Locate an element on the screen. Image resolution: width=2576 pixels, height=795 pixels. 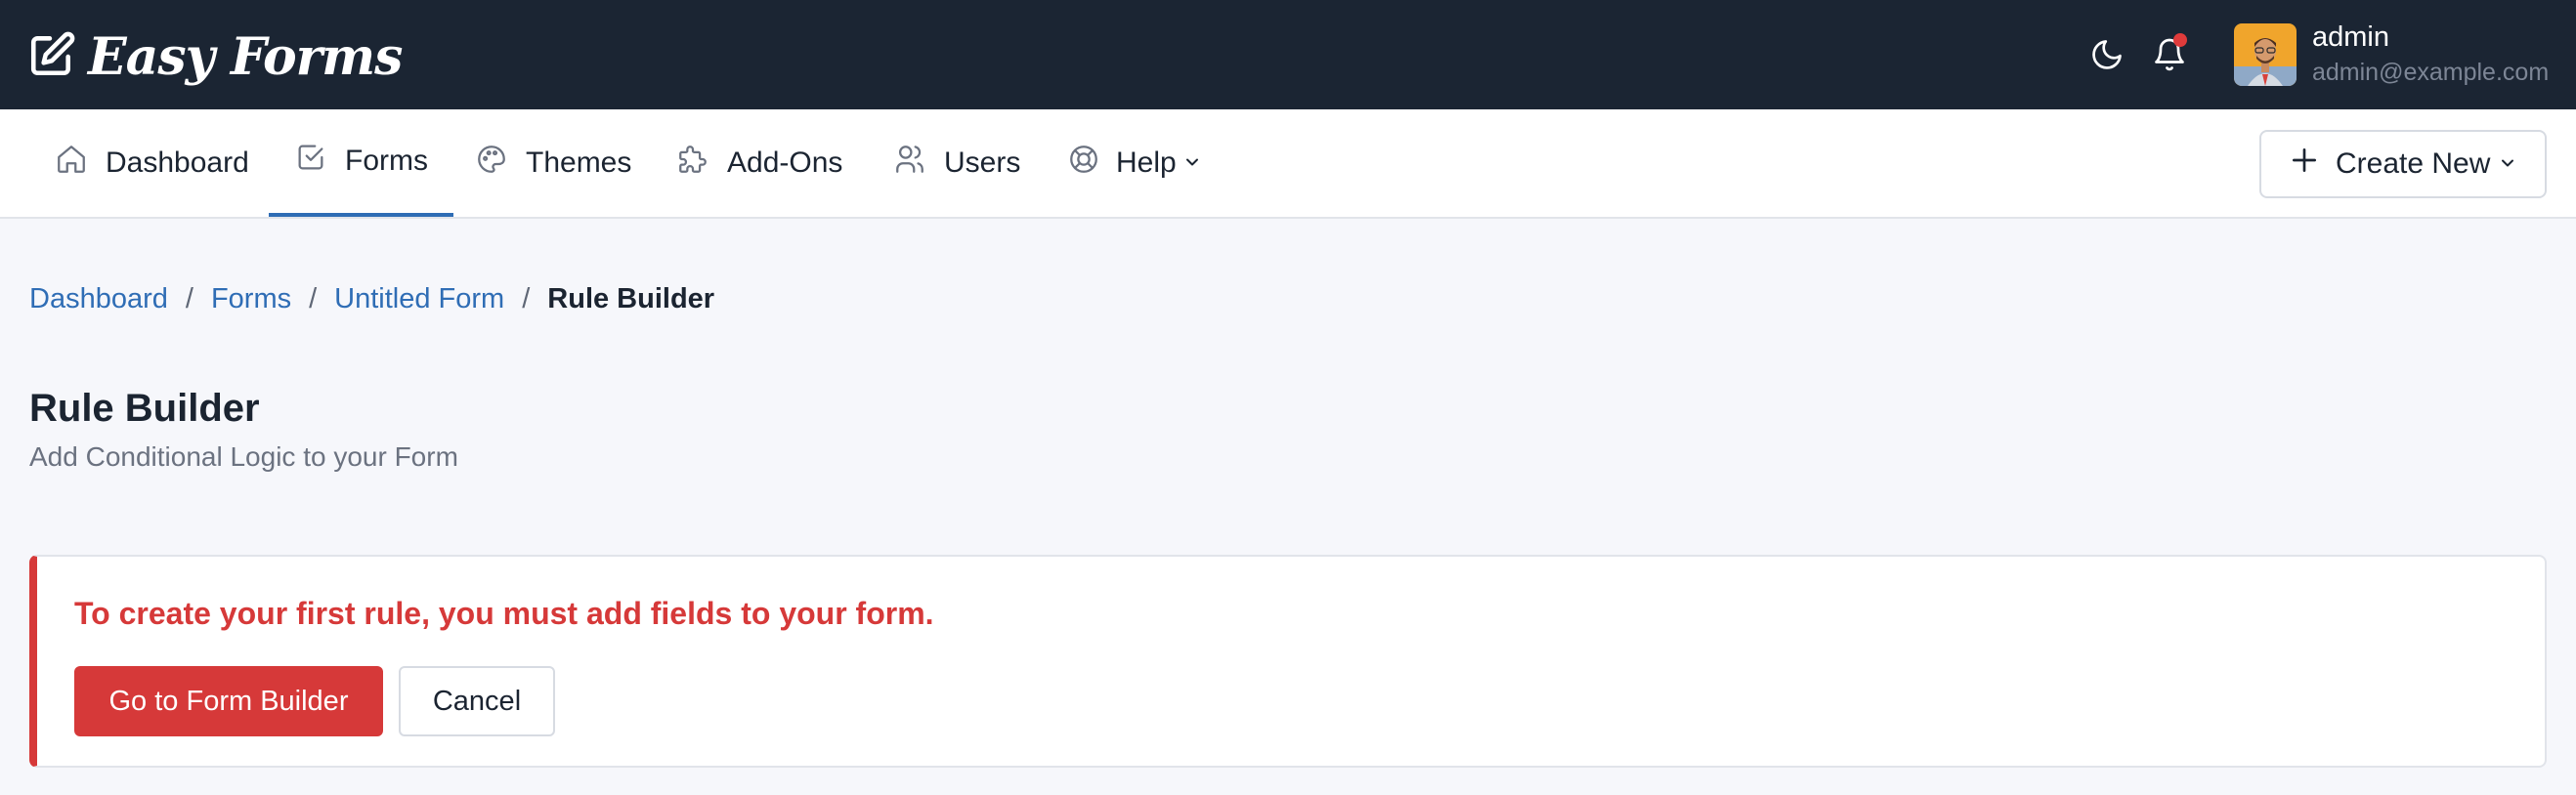
page-title: Rule Builder is located at coordinates (144, 408).